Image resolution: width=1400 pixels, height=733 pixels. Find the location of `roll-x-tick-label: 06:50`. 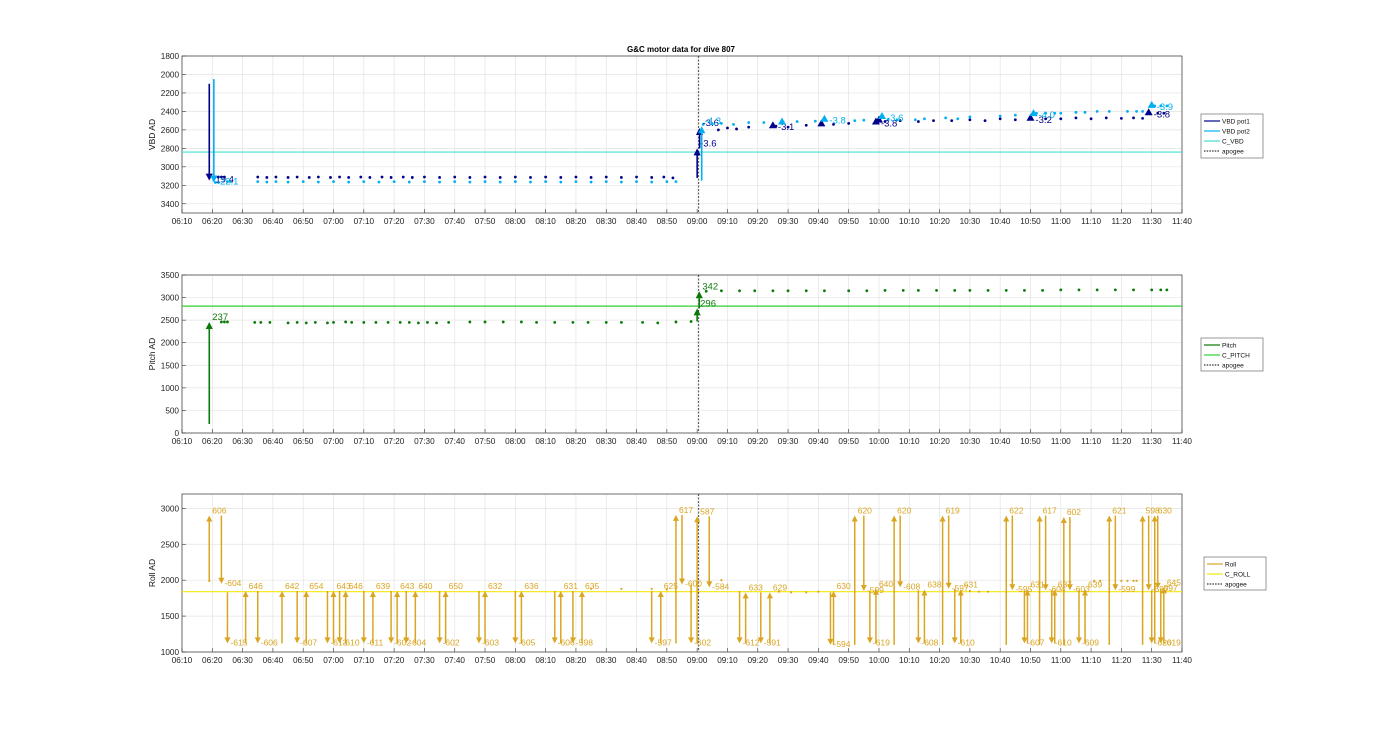

roll-x-tick-label: 06:50 is located at coordinates (303, 660).